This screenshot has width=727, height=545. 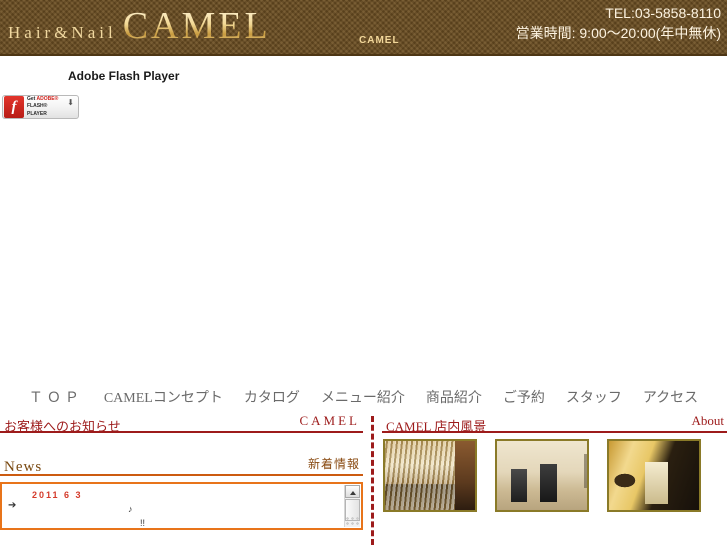 I want to click on salon-photo-2: salon-interior-styling-stations, so click(x=542, y=475).